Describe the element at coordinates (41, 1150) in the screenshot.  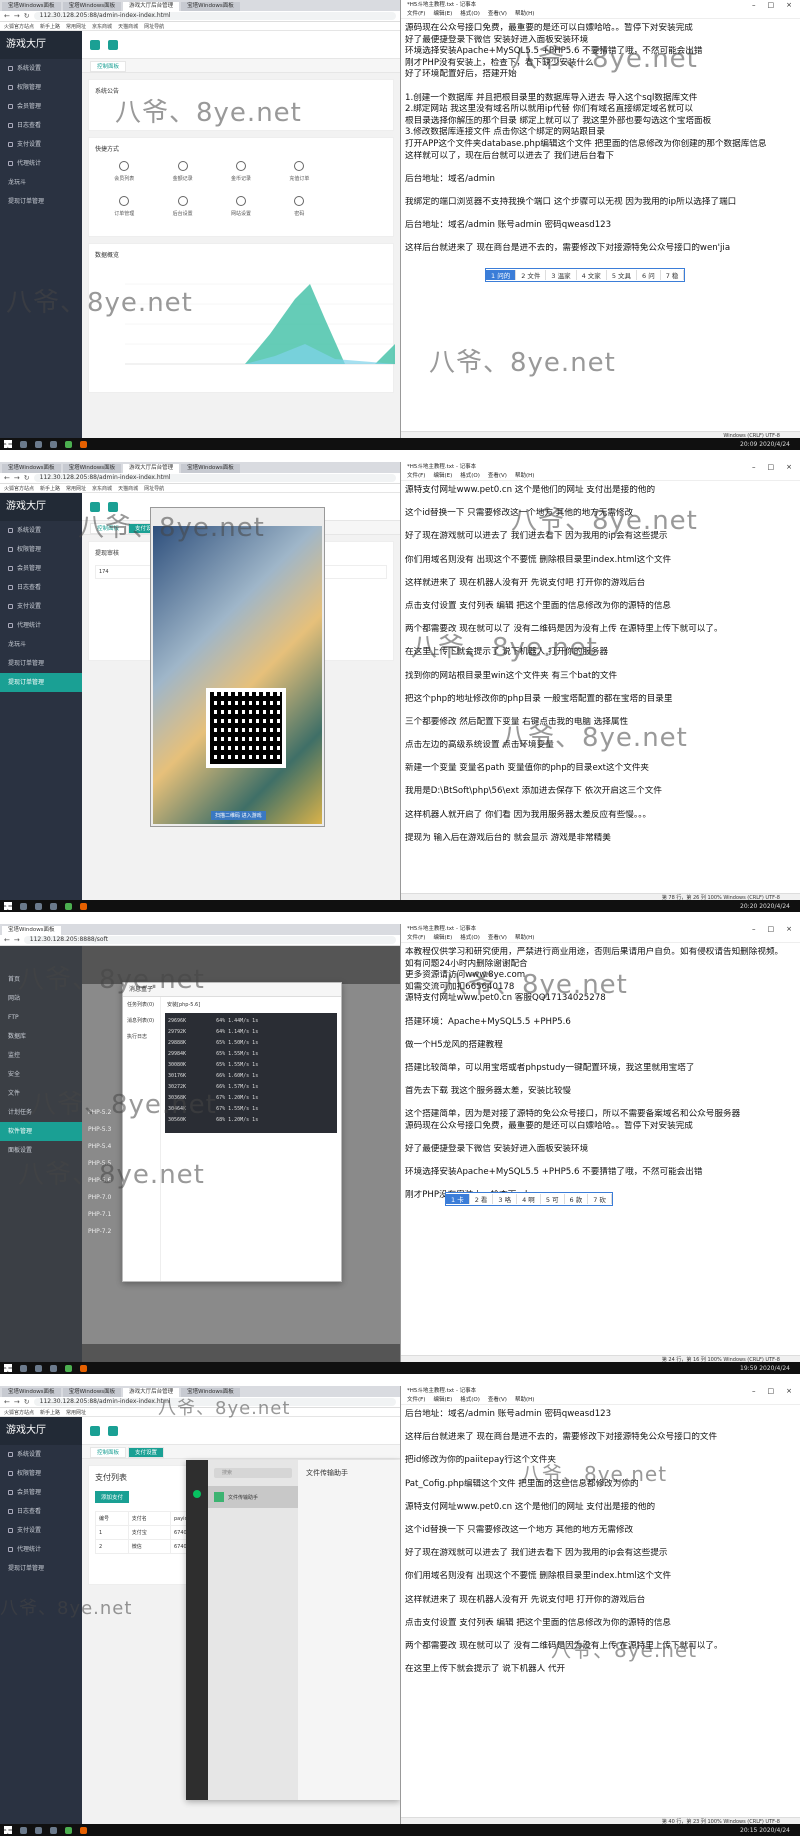
I see `bt-menu-item: 面板设置` at that location.